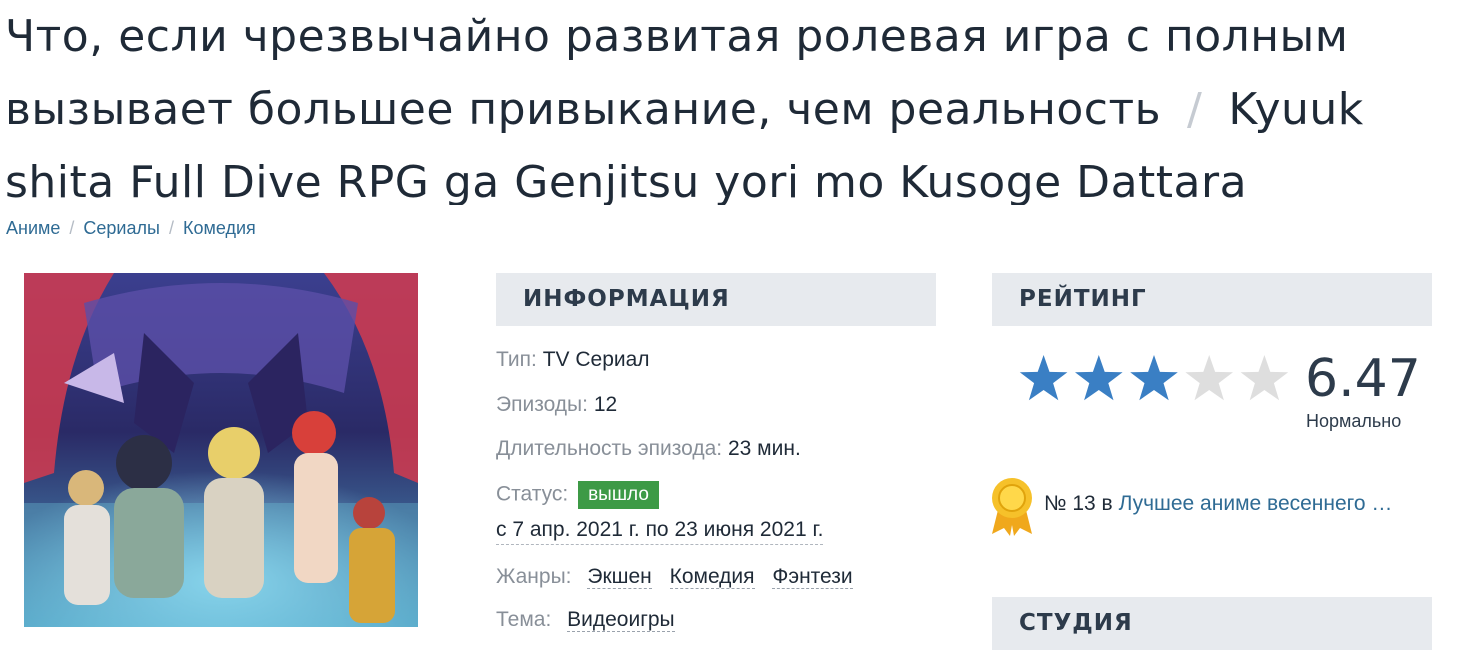 The height and width of the screenshot is (650, 1479). What do you see at coordinates (764, 448) in the screenshot?
I see `info-duration-value: 23 мин.` at bounding box center [764, 448].